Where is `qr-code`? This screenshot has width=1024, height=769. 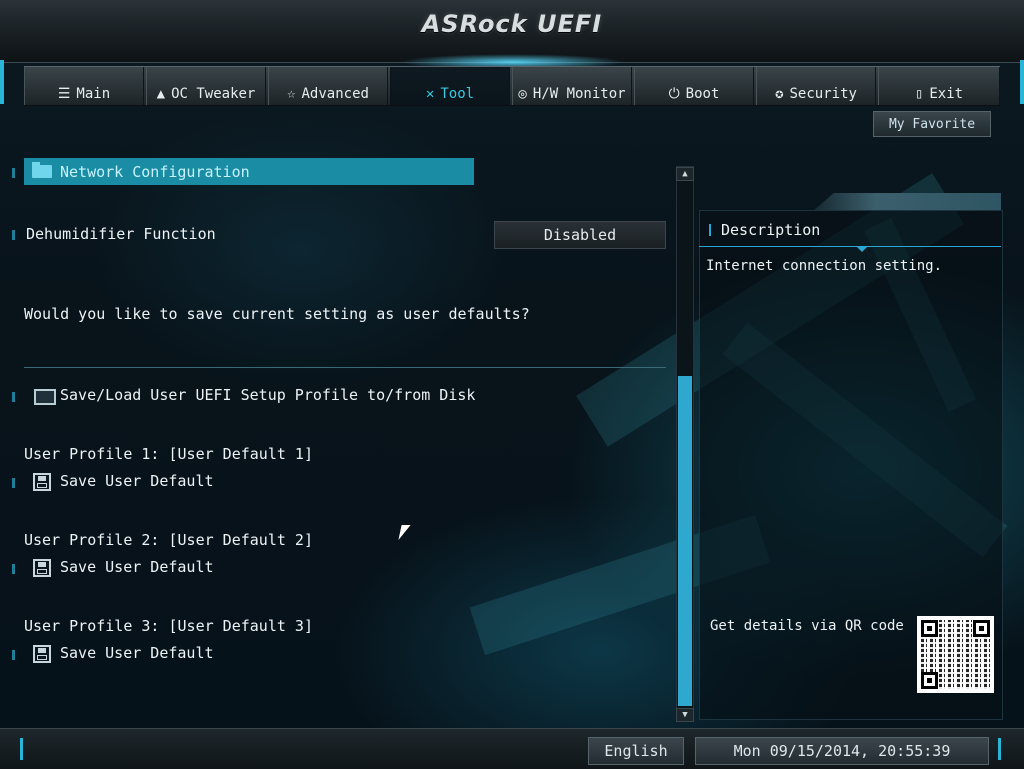 qr-code is located at coordinates (955, 654).